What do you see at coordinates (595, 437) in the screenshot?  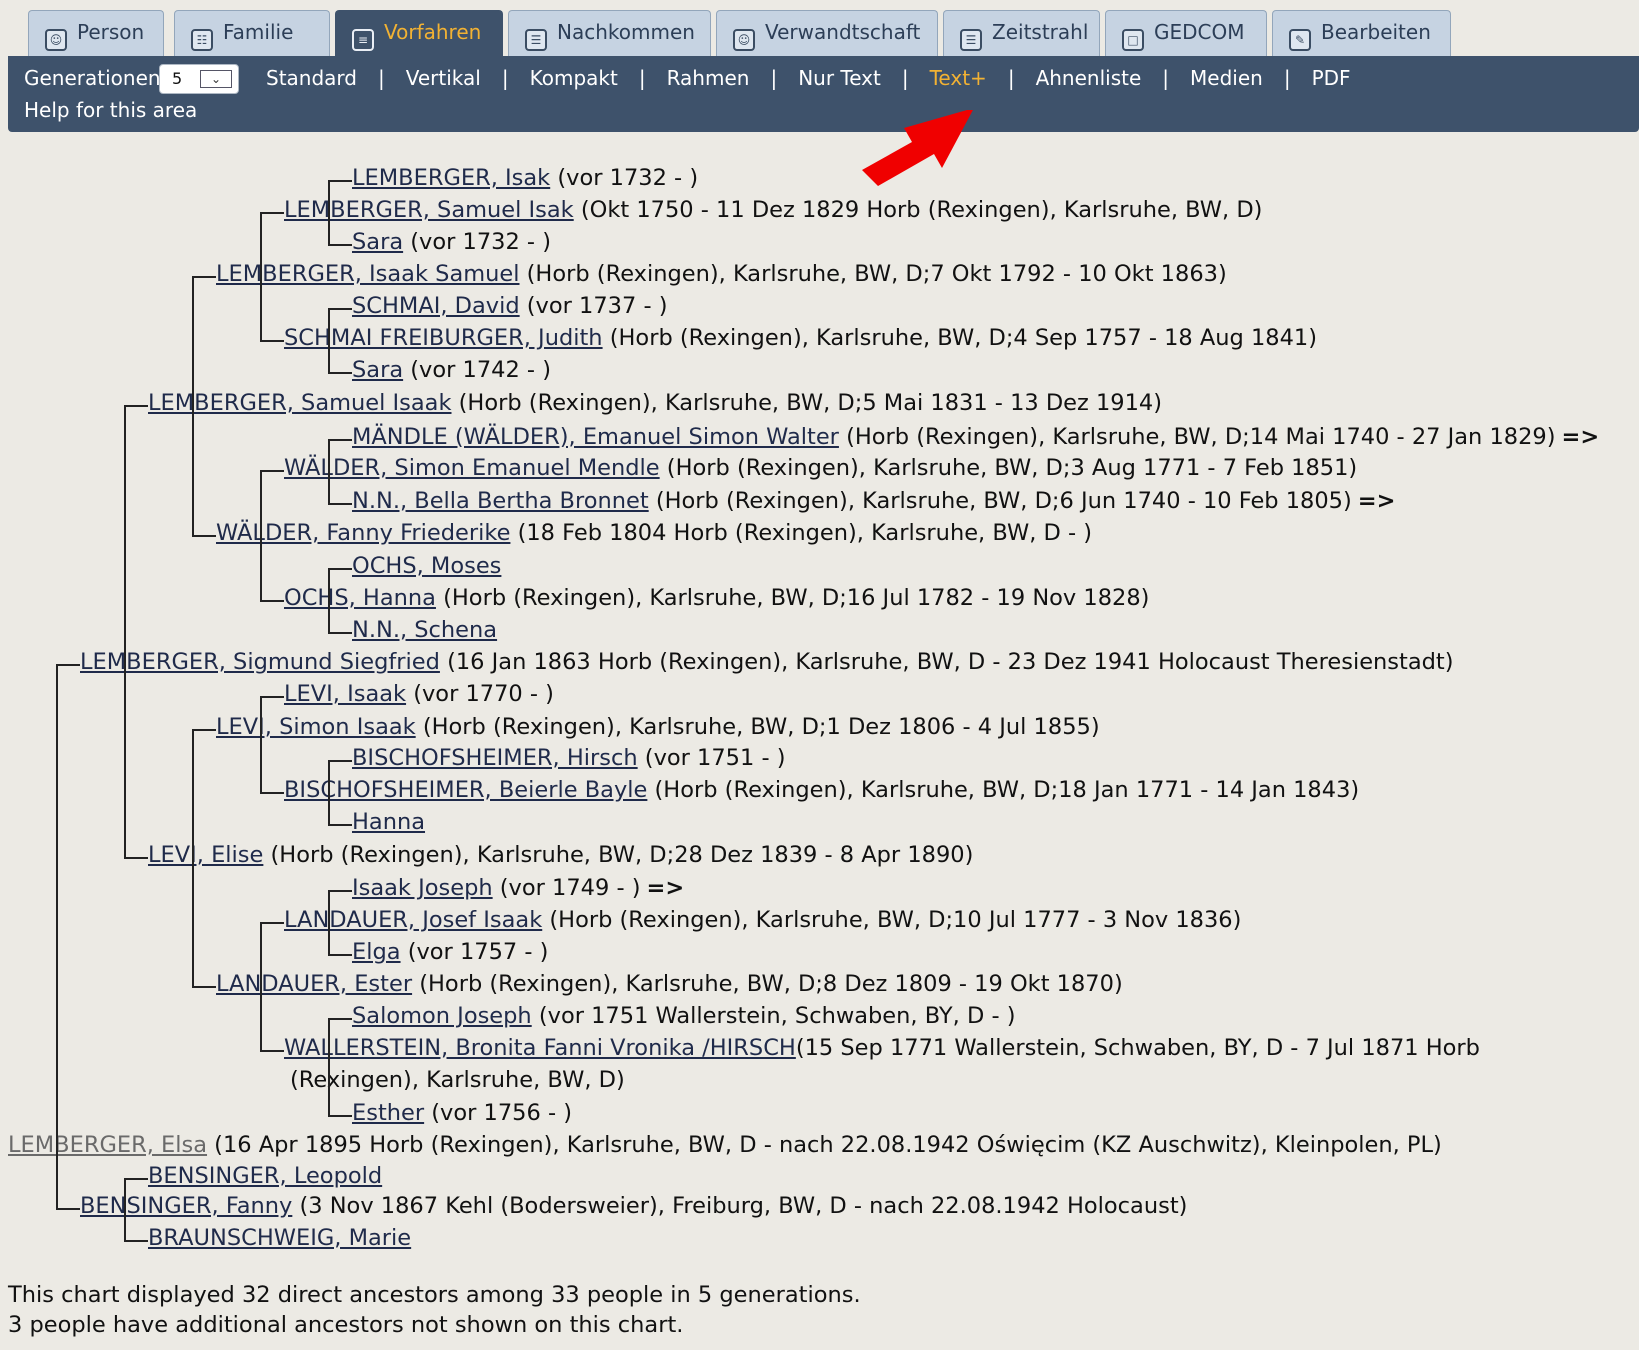 I see `person-link: MÄNDLE (WÄLDER), Emanuel Simon Walter` at bounding box center [595, 437].